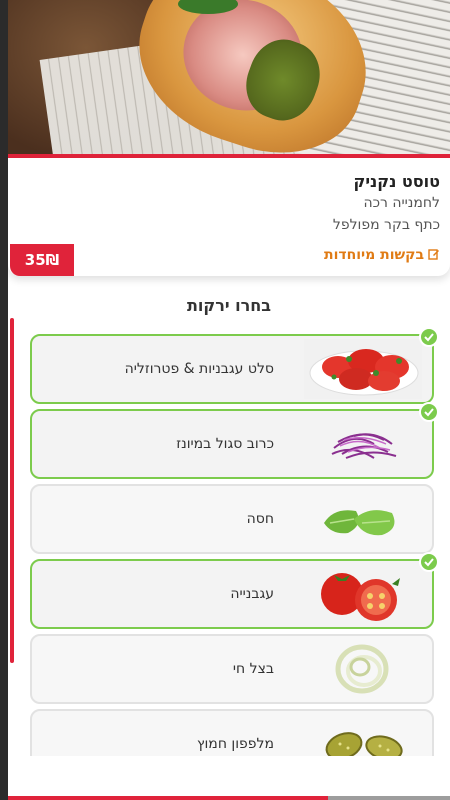 The height and width of the screenshot is (800, 450). What do you see at coordinates (401, 203) in the screenshot?
I see `product-description-line-1: לחמנייה רכה` at bounding box center [401, 203].